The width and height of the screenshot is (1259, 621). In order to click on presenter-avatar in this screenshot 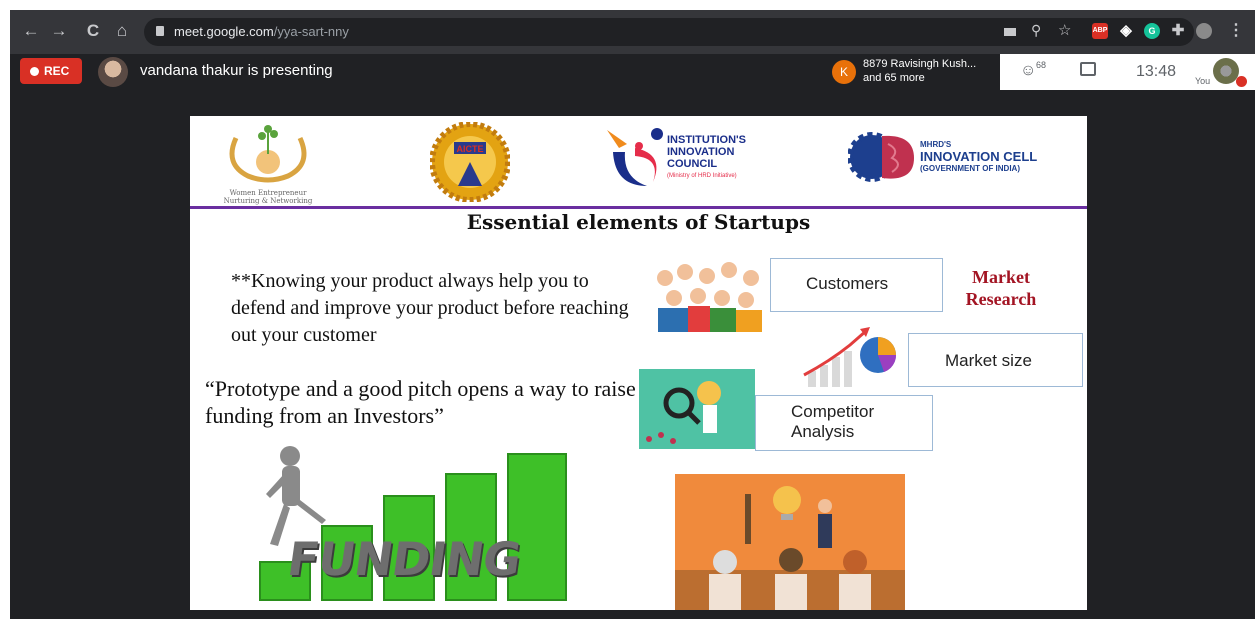, I will do `click(113, 72)`.